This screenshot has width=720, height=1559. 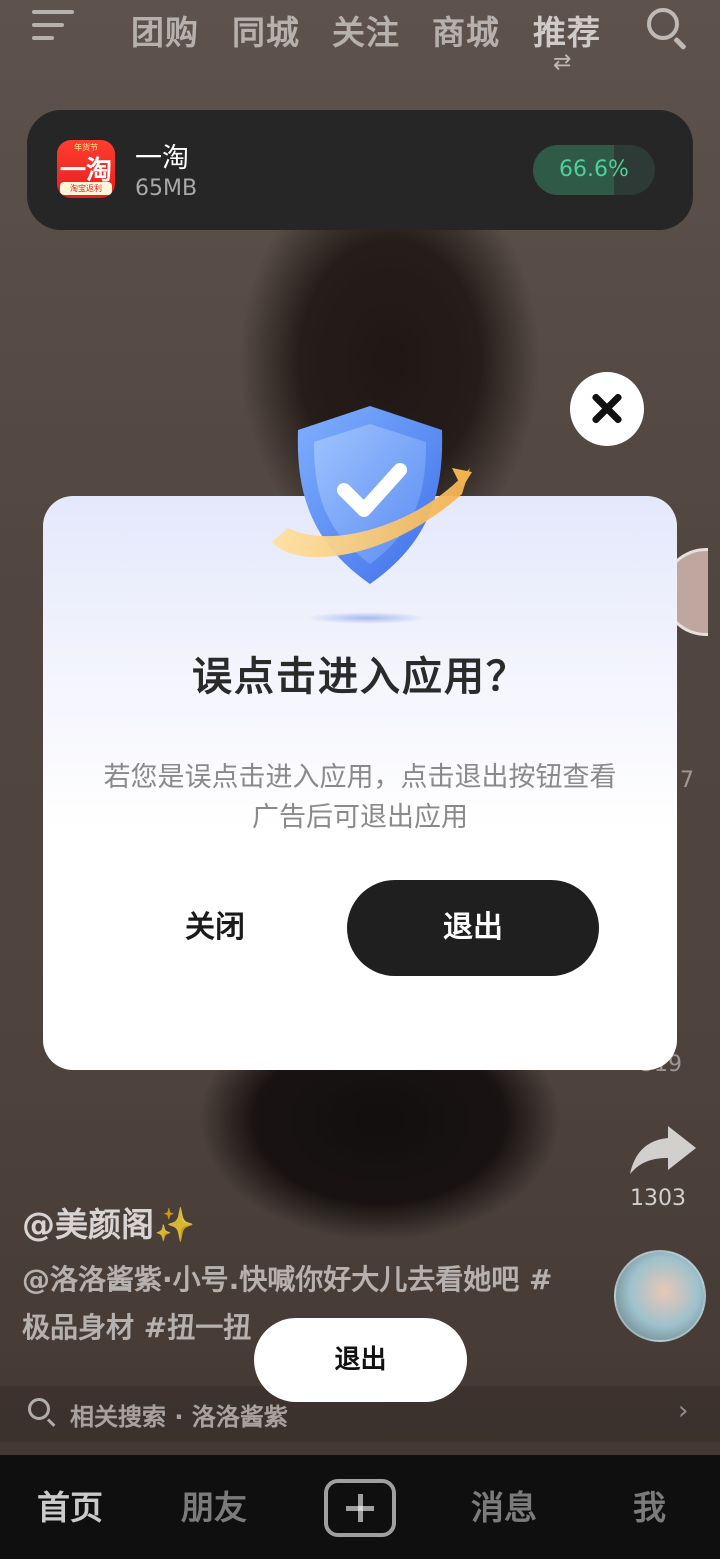 What do you see at coordinates (649, 1505) in the screenshot?
I see `tab-me: 我` at bounding box center [649, 1505].